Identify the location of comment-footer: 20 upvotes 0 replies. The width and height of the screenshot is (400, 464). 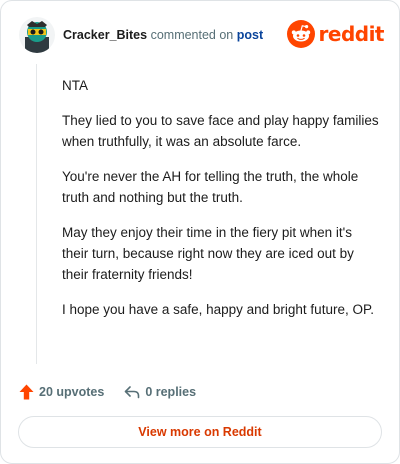
(107, 392).